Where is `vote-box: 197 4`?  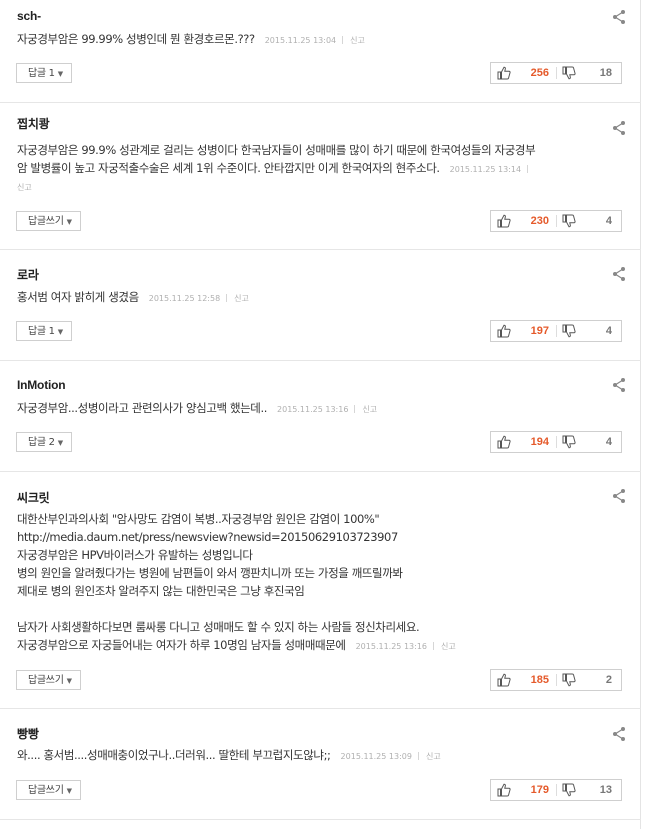
vote-box: 197 4 is located at coordinates (556, 331).